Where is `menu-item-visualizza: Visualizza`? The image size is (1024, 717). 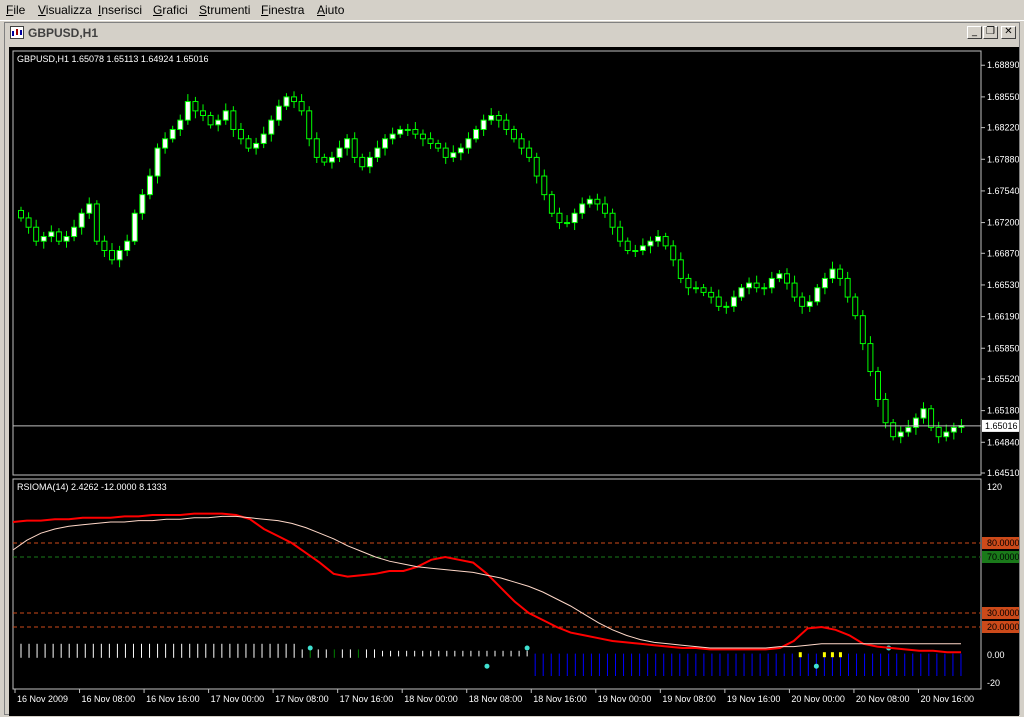
menu-item-visualizza: Visualizza is located at coordinates (65, 10).